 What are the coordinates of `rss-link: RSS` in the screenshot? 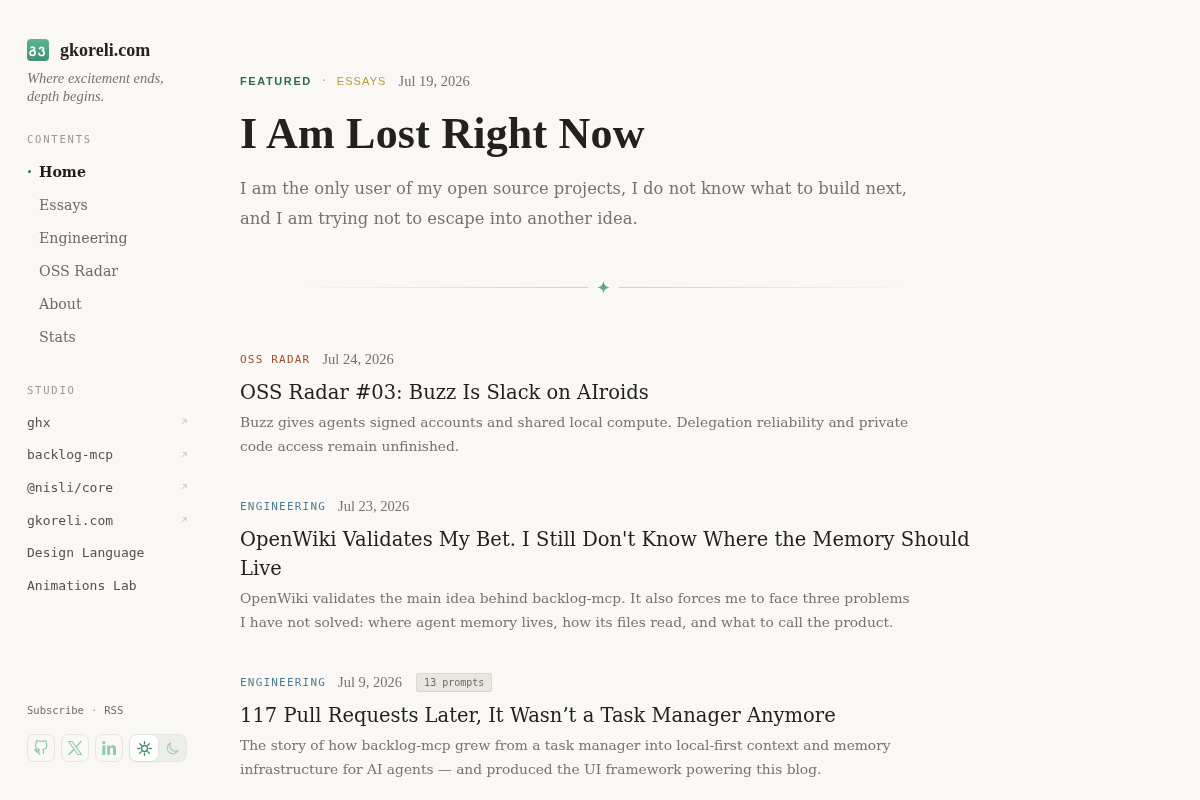 It's located at (114, 710).